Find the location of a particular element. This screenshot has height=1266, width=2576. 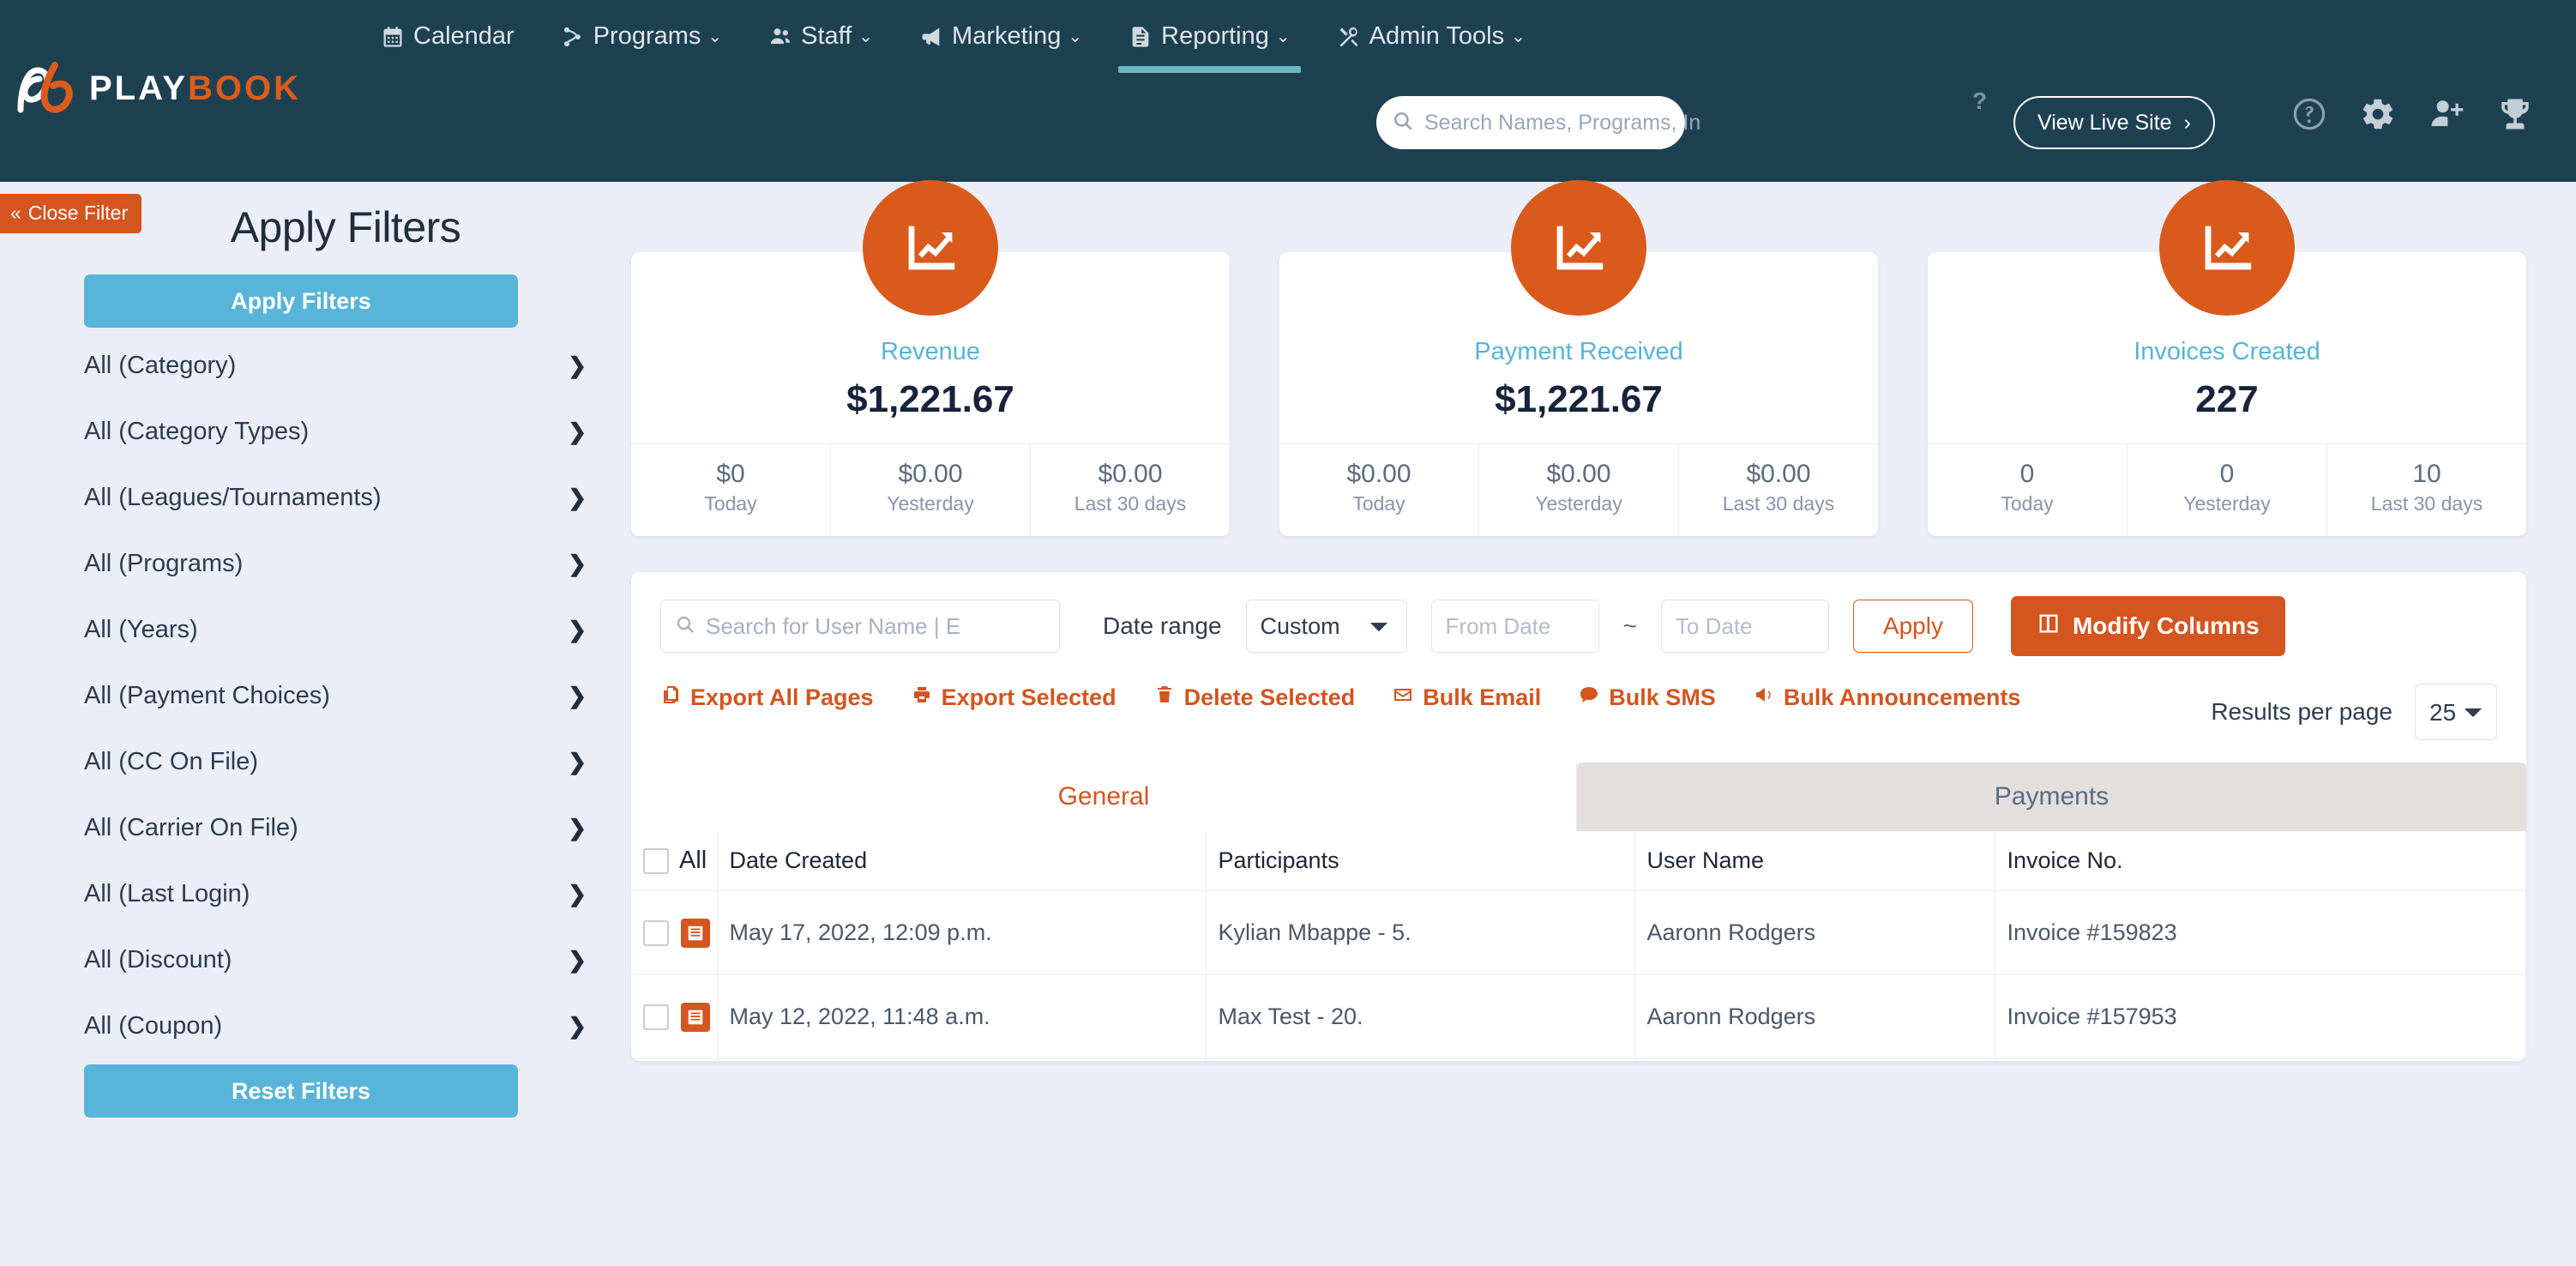

column-header-invoice-no: Invoice No. is located at coordinates (2261, 861).